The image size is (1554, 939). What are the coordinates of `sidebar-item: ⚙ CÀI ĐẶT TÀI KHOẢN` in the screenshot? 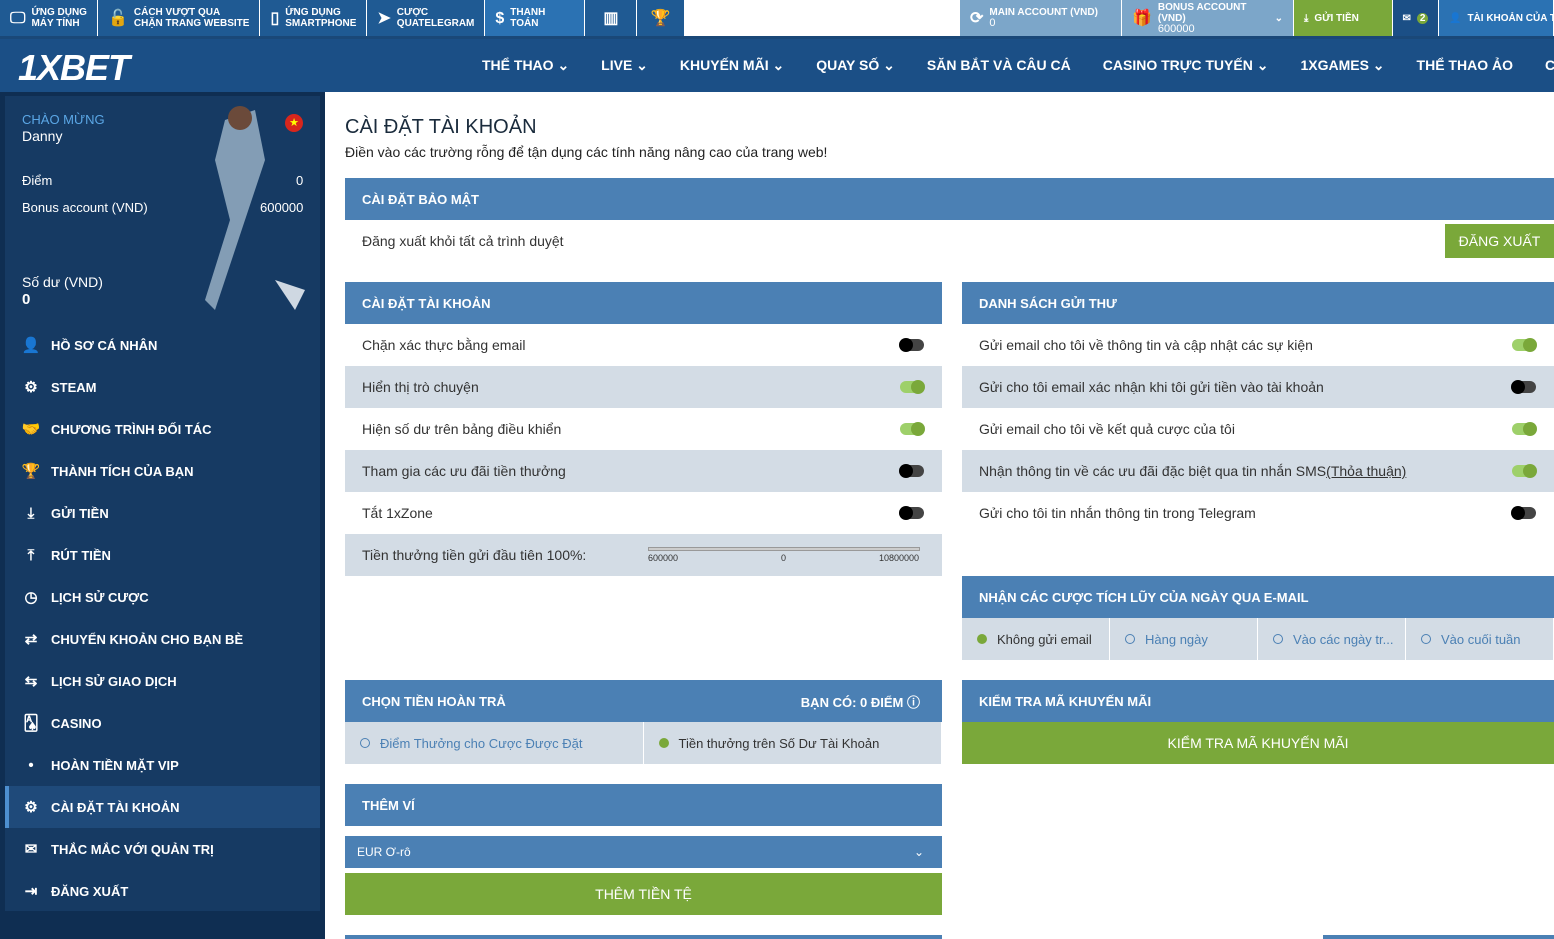 It's located at (162, 807).